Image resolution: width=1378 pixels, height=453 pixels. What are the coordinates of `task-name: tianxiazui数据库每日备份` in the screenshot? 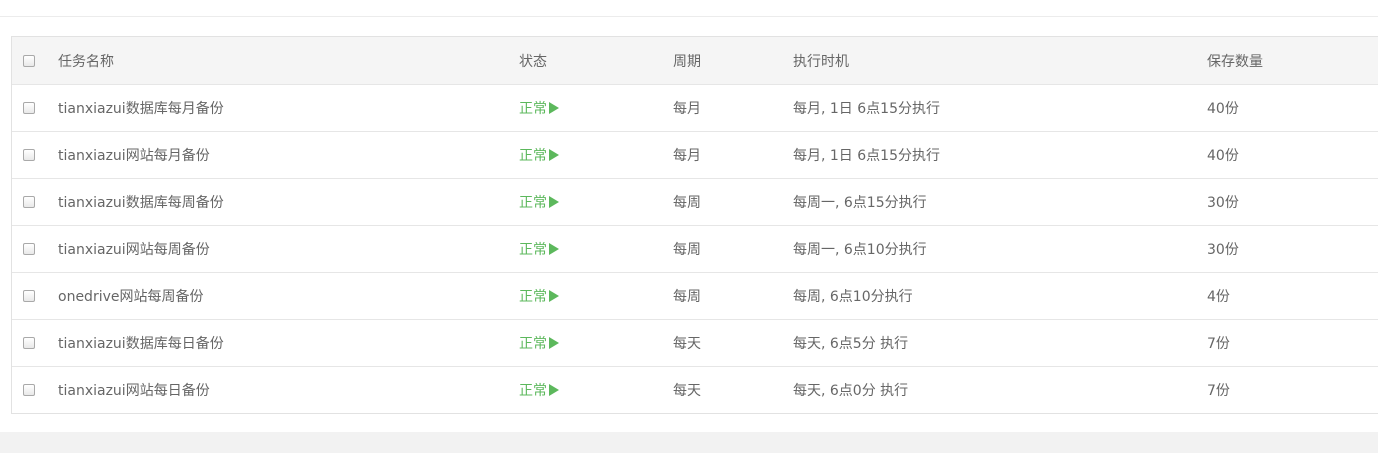 It's located at (141, 344).